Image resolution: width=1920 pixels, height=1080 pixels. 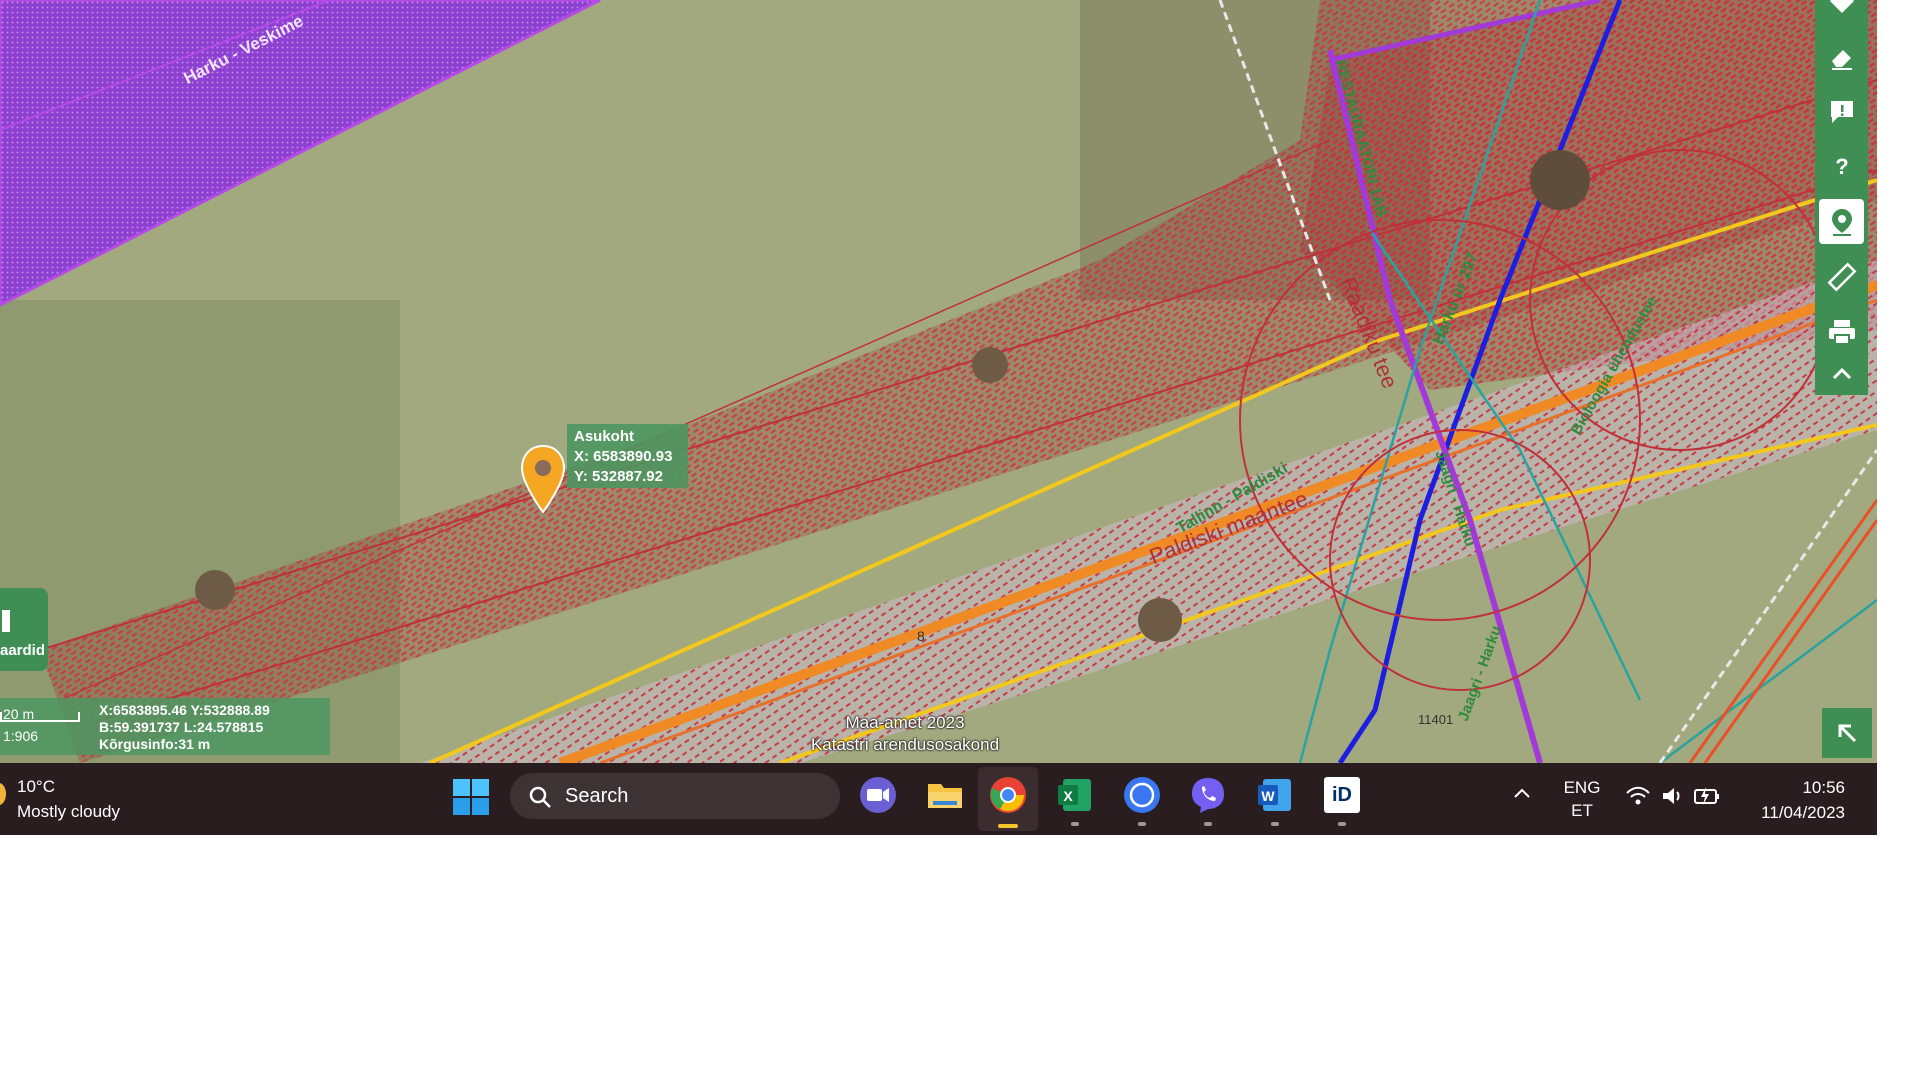 What do you see at coordinates (1275, 824) in the screenshot?
I see `word-running-indicator` at bounding box center [1275, 824].